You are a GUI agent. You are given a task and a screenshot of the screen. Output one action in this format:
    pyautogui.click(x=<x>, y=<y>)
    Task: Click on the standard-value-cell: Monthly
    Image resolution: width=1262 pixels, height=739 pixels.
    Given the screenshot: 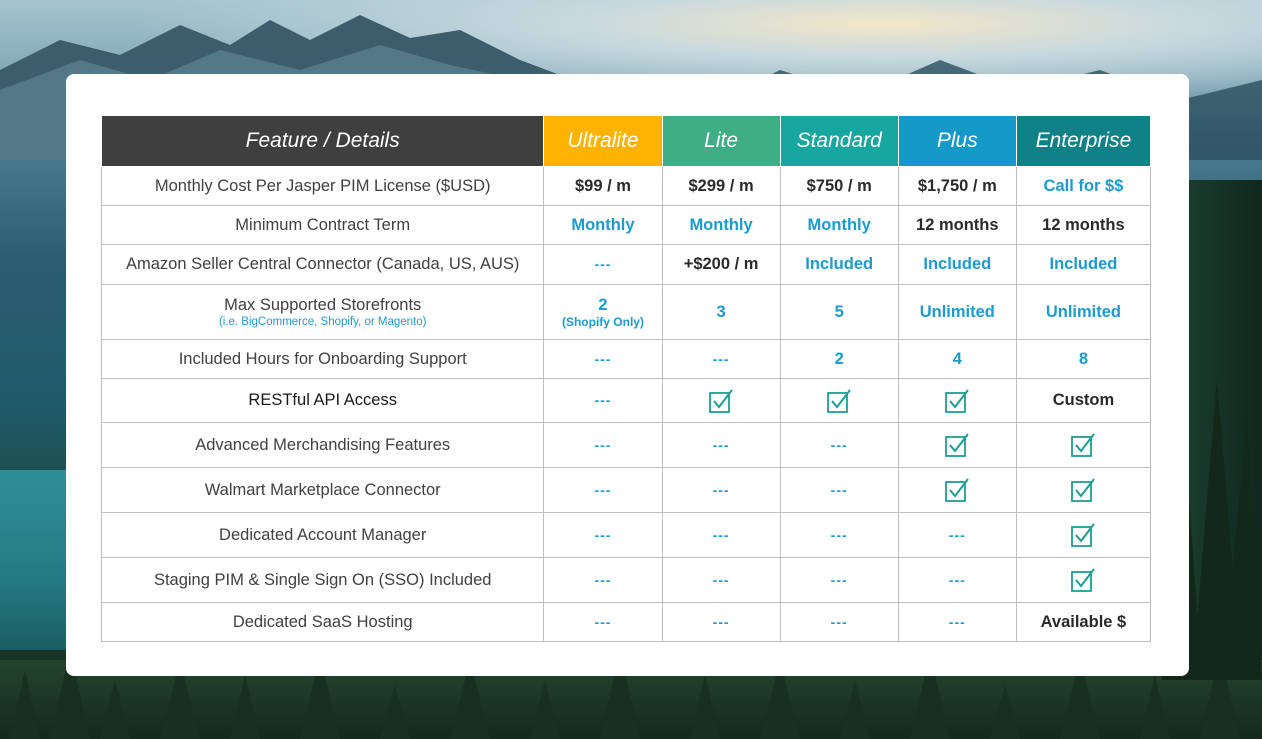 What is the action you would take?
    pyautogui.click(x=839, y=225)
    